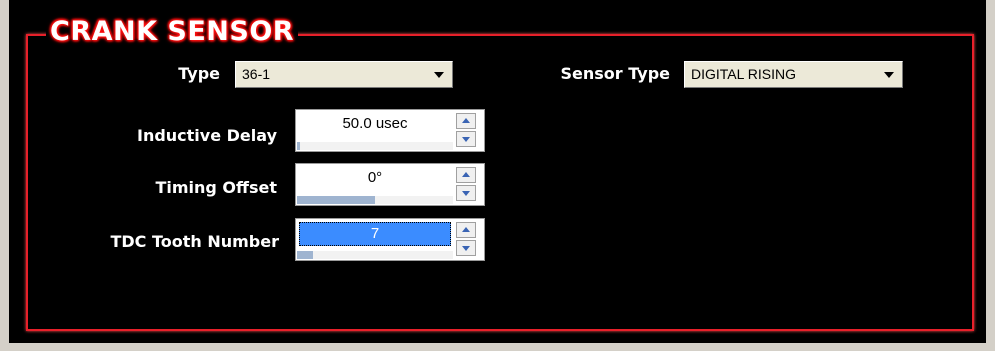 This screenshot has width=995, height=351. What do you see at coordinates (375, 125) in the screenshot?
I see `inductive-delay-input: 50.0 usec` at bounding box center [375, 125].